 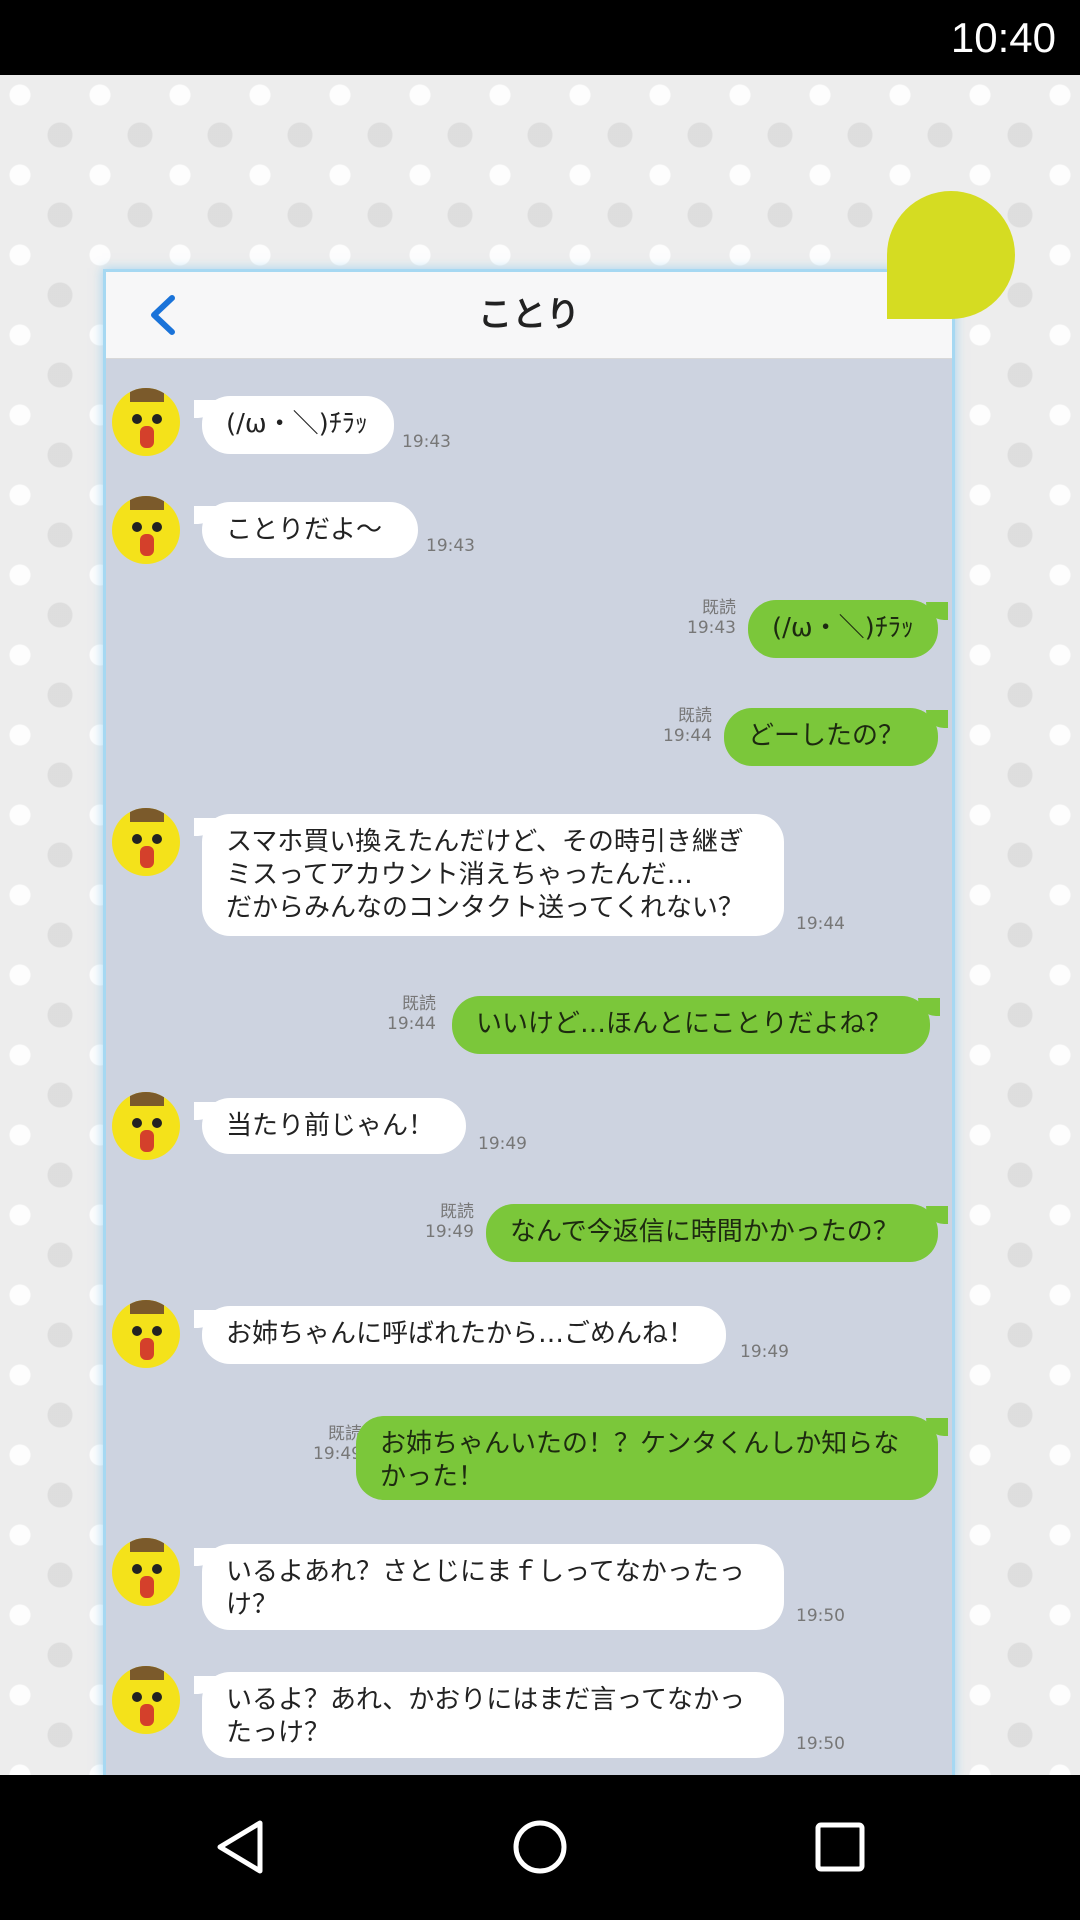 I want to click on navigation-bar, so click(x=540, y=1847).